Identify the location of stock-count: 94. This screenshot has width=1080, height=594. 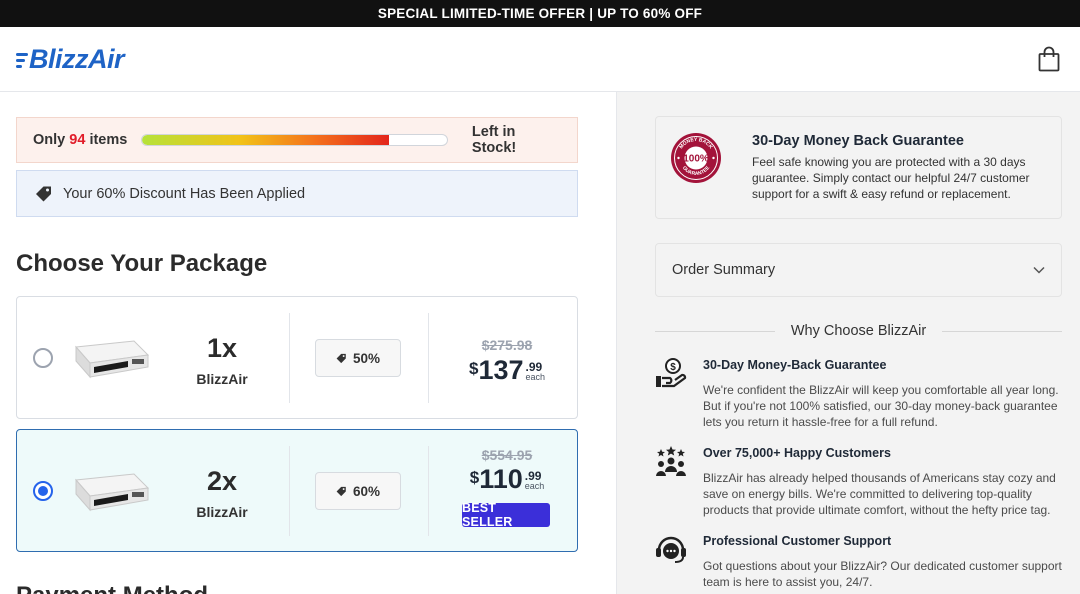
(77, 140).